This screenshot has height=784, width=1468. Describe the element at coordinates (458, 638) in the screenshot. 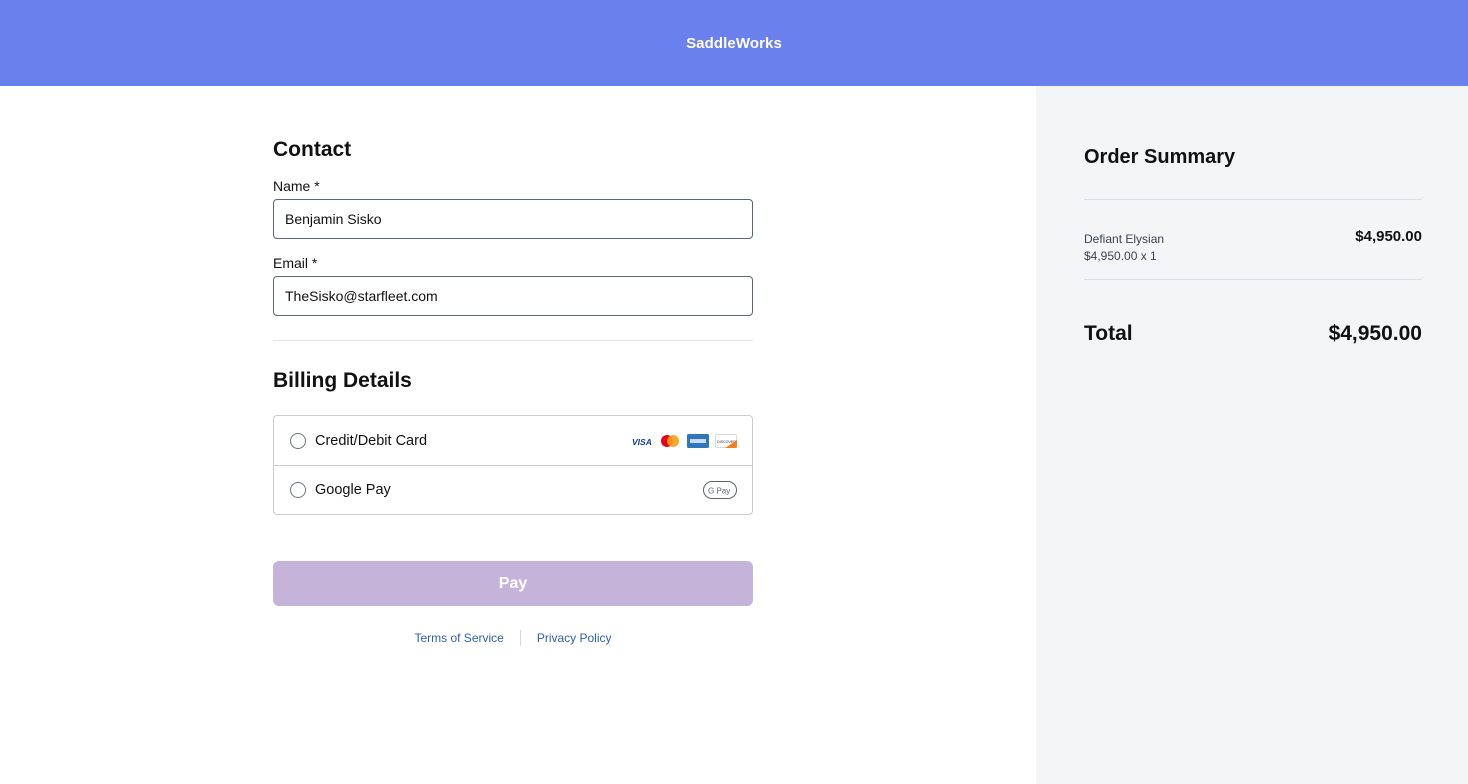

I see `terms-of-service-link: Terms of Service` at that location.